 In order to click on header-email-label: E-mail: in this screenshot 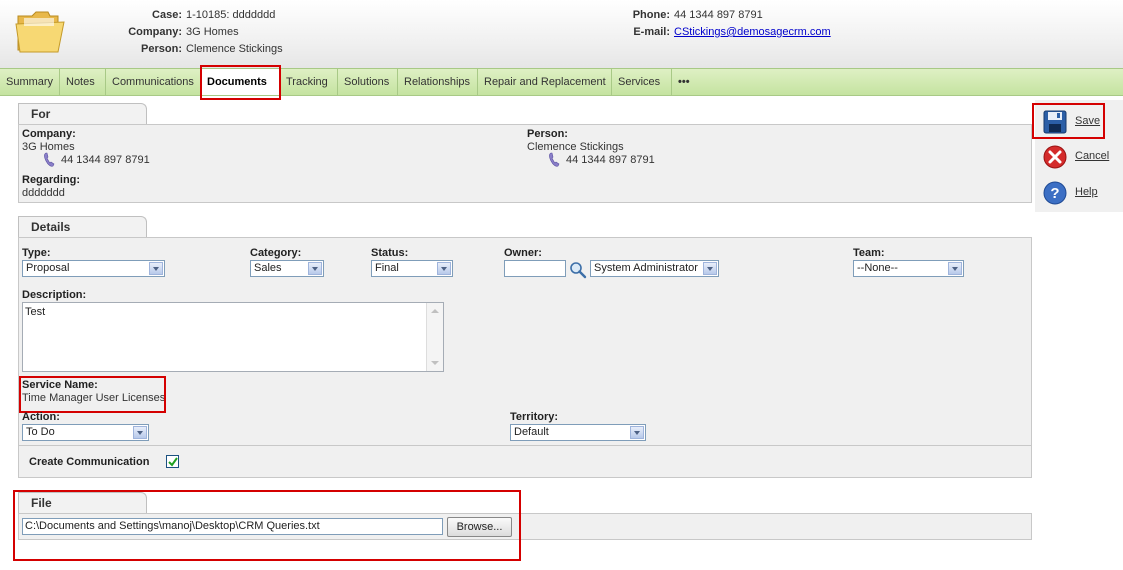, I will do `click(651, 32)`.